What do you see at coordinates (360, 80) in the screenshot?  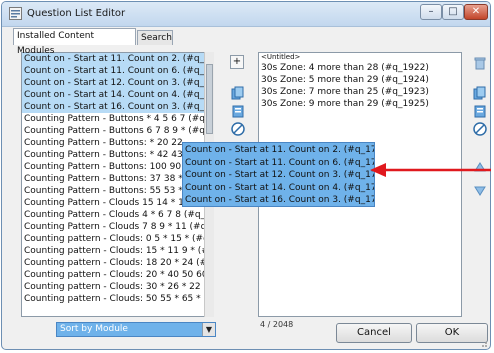 I see `list-item: 30s Zone: 5 more than 29 (#q_1924)` at bounding box center [360, 80].